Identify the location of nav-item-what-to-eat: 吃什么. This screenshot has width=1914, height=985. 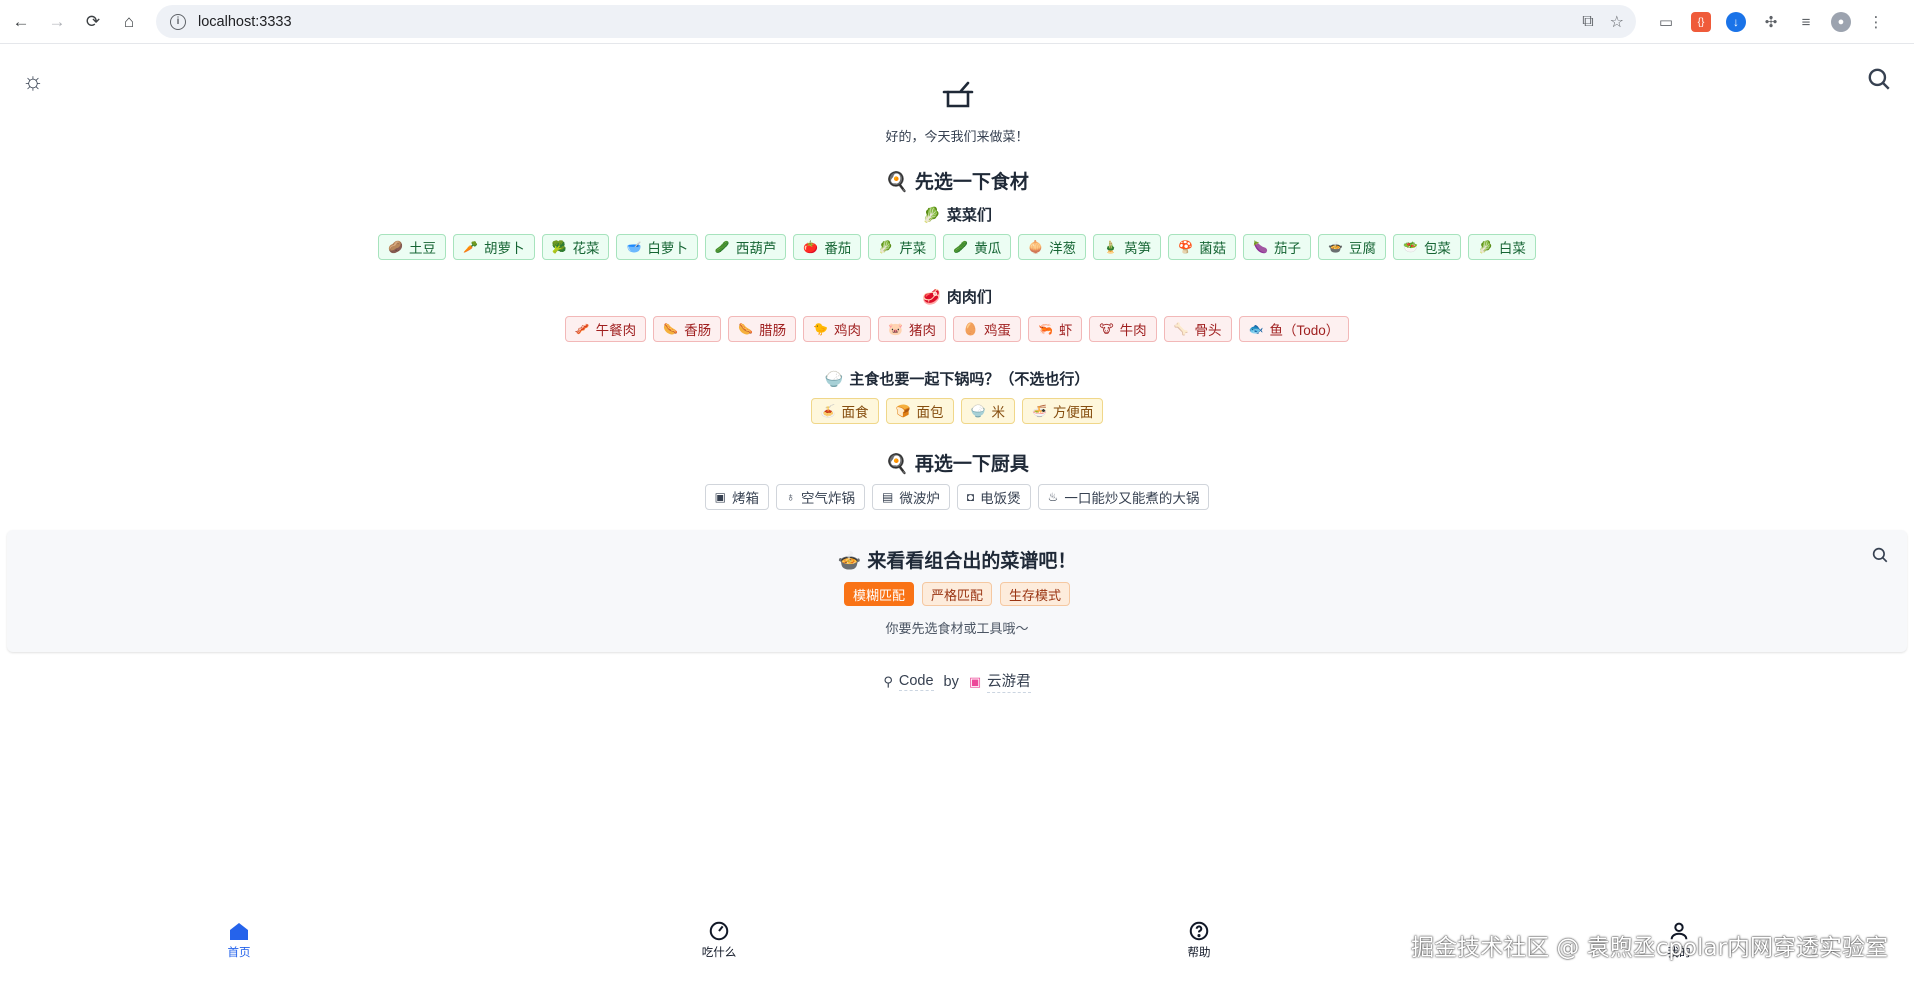
(719, 939).